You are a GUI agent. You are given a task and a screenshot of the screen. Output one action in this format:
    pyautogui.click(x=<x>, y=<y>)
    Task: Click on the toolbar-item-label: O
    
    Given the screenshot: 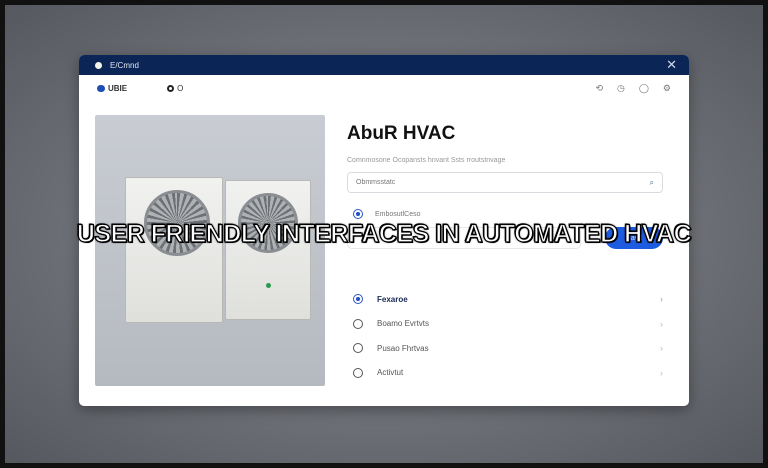 What is the action you would take?
    pyautogui.click(x=180, y=88)
    